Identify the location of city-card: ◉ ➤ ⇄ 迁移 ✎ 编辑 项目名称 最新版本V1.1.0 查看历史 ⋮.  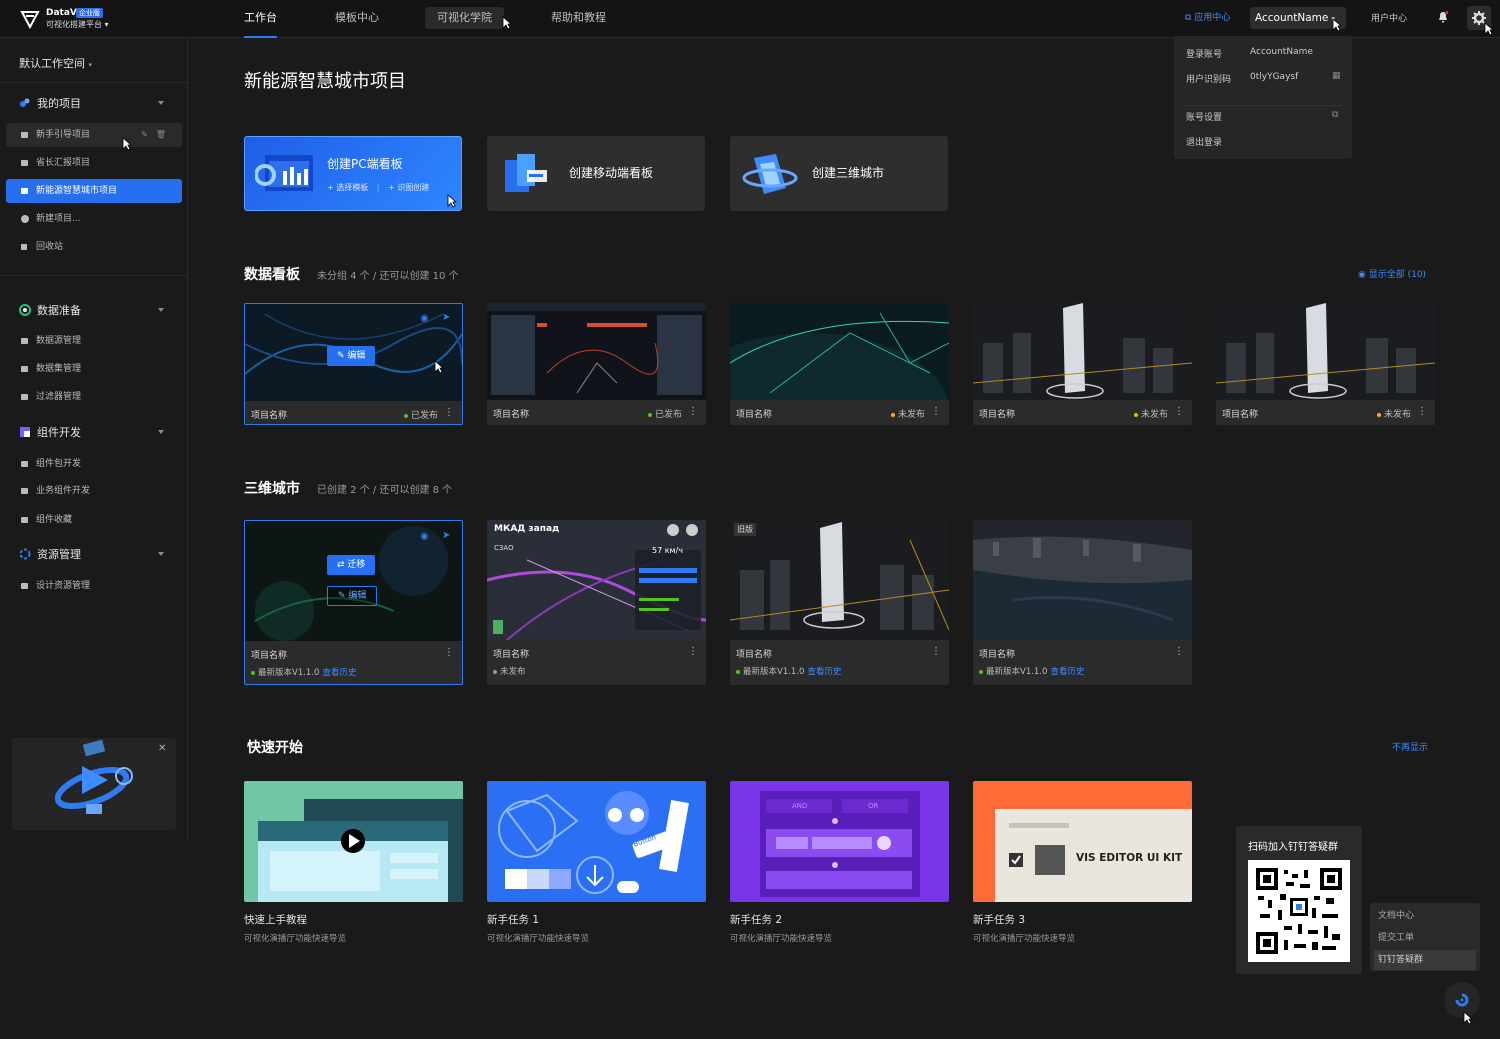
(353, 602).